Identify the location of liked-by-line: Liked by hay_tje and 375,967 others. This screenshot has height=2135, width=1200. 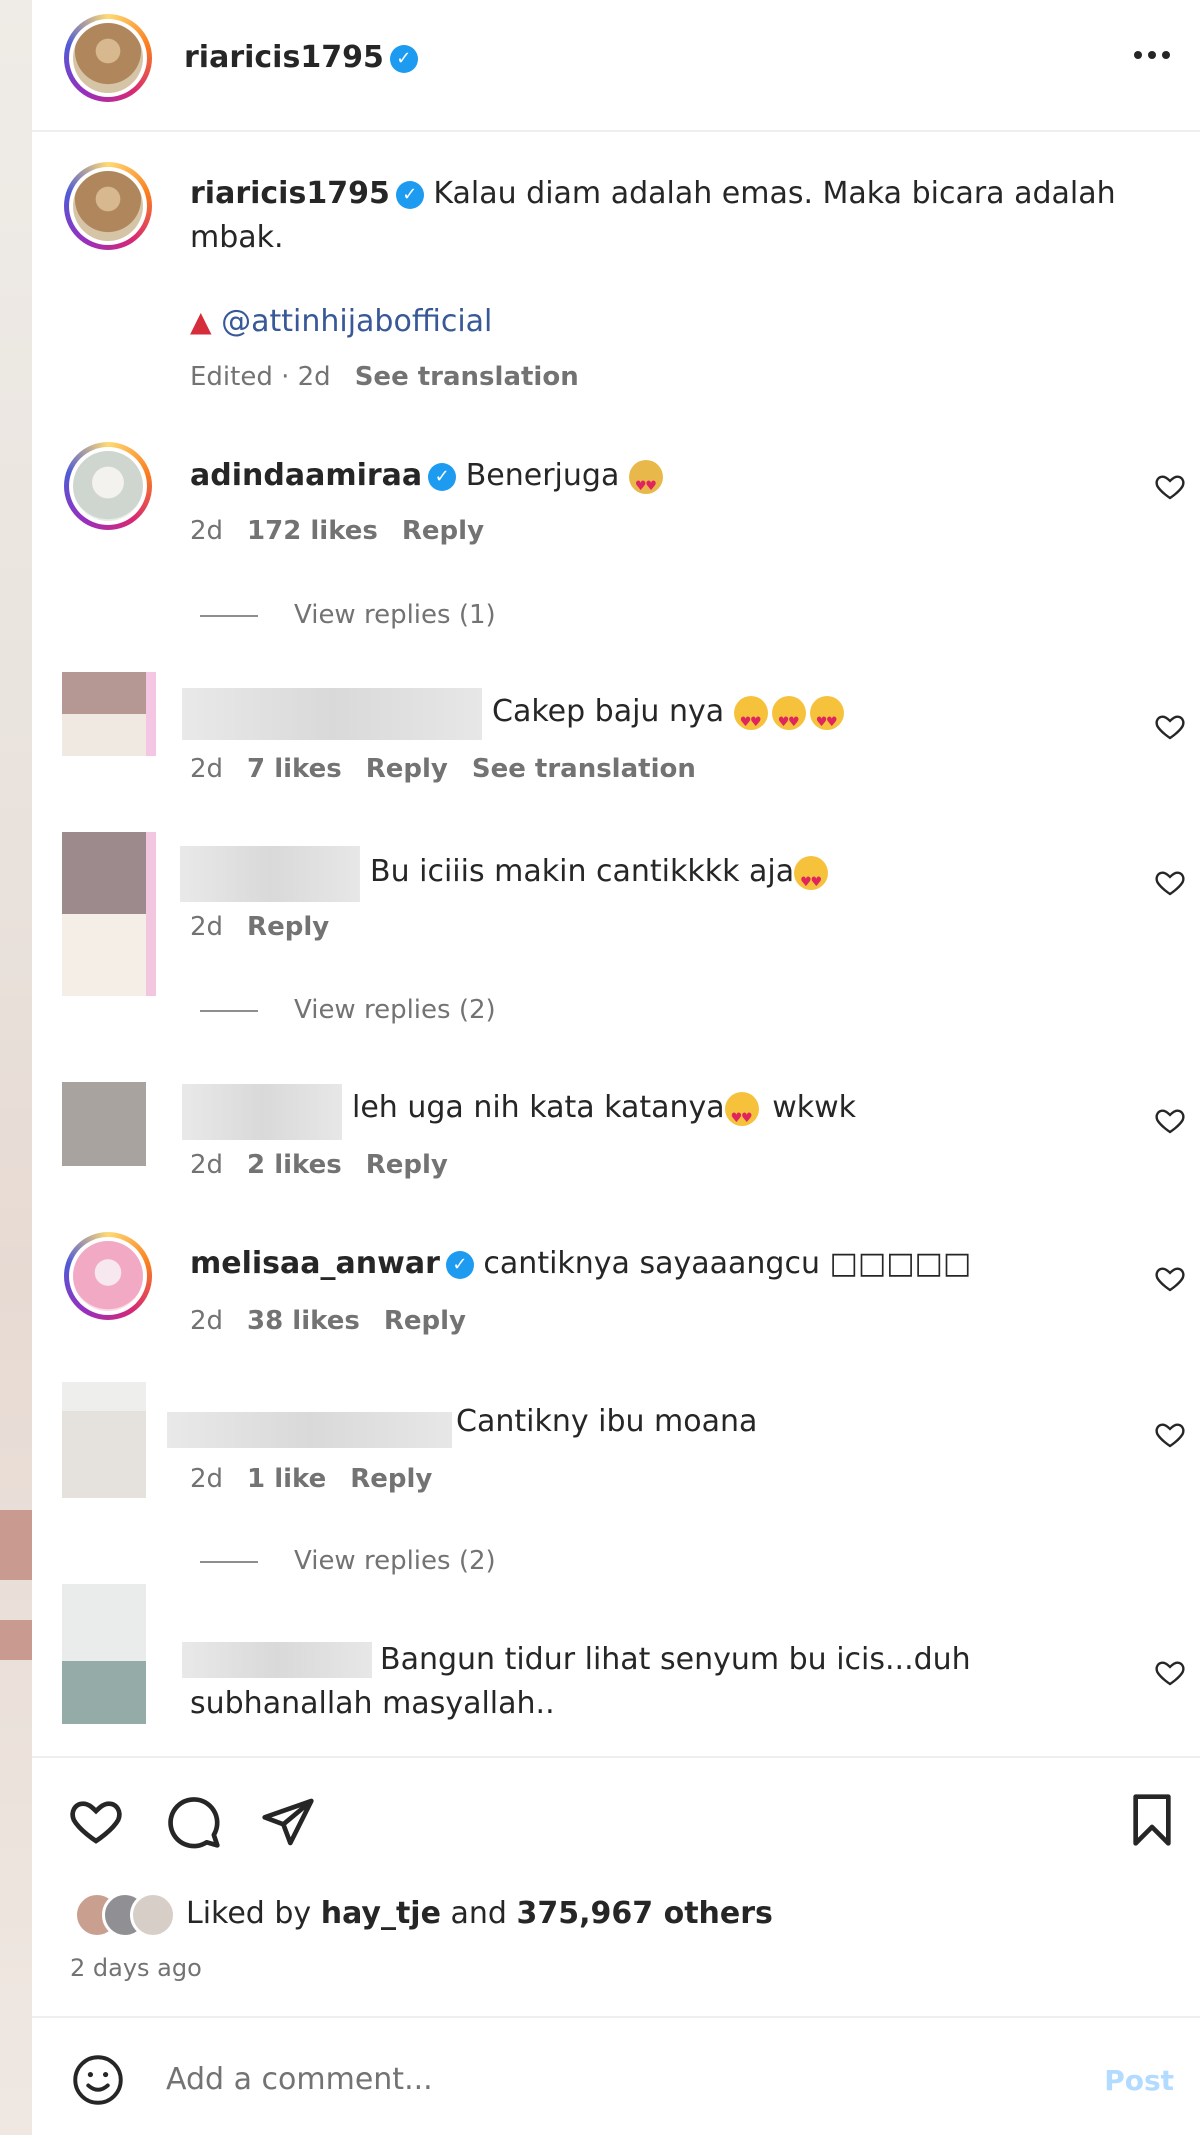
(479, 1913).